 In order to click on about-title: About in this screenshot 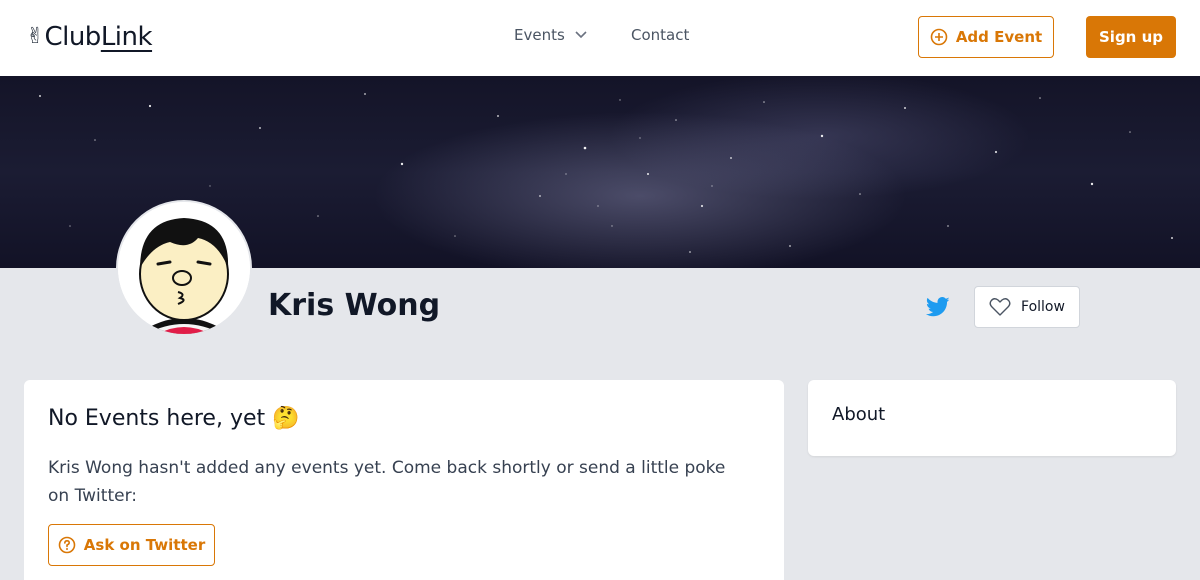, I will do `click(859, 414)`.